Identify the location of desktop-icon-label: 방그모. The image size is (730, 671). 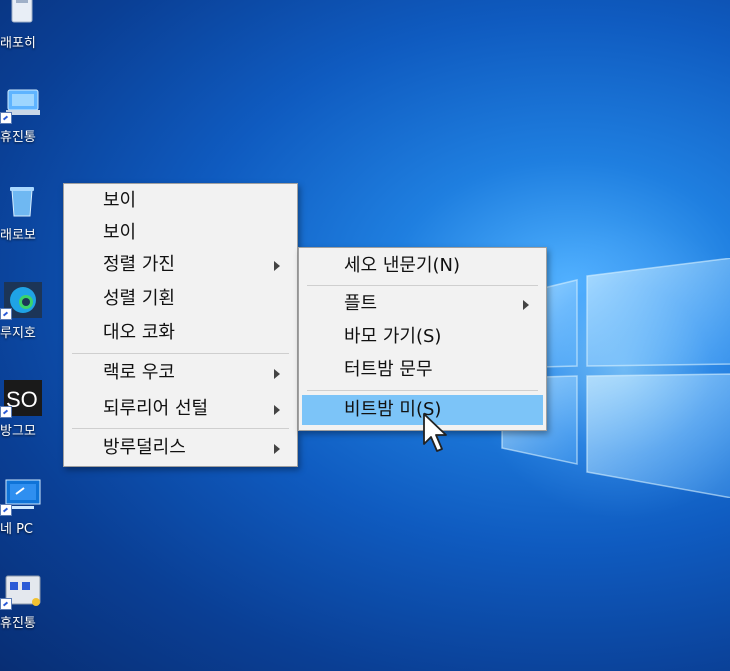
(18, 431).